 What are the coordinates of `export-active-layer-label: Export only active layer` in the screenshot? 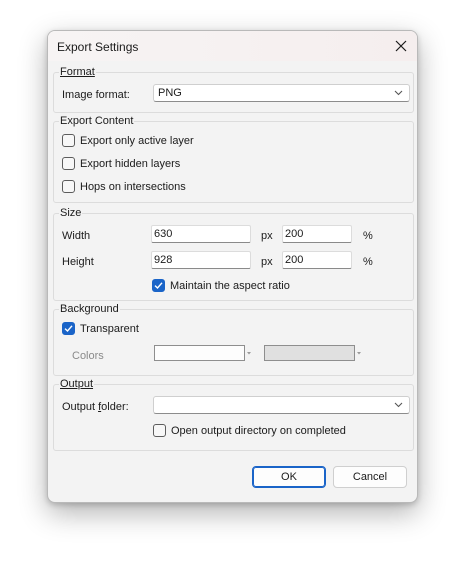 It's located at (137, 141).